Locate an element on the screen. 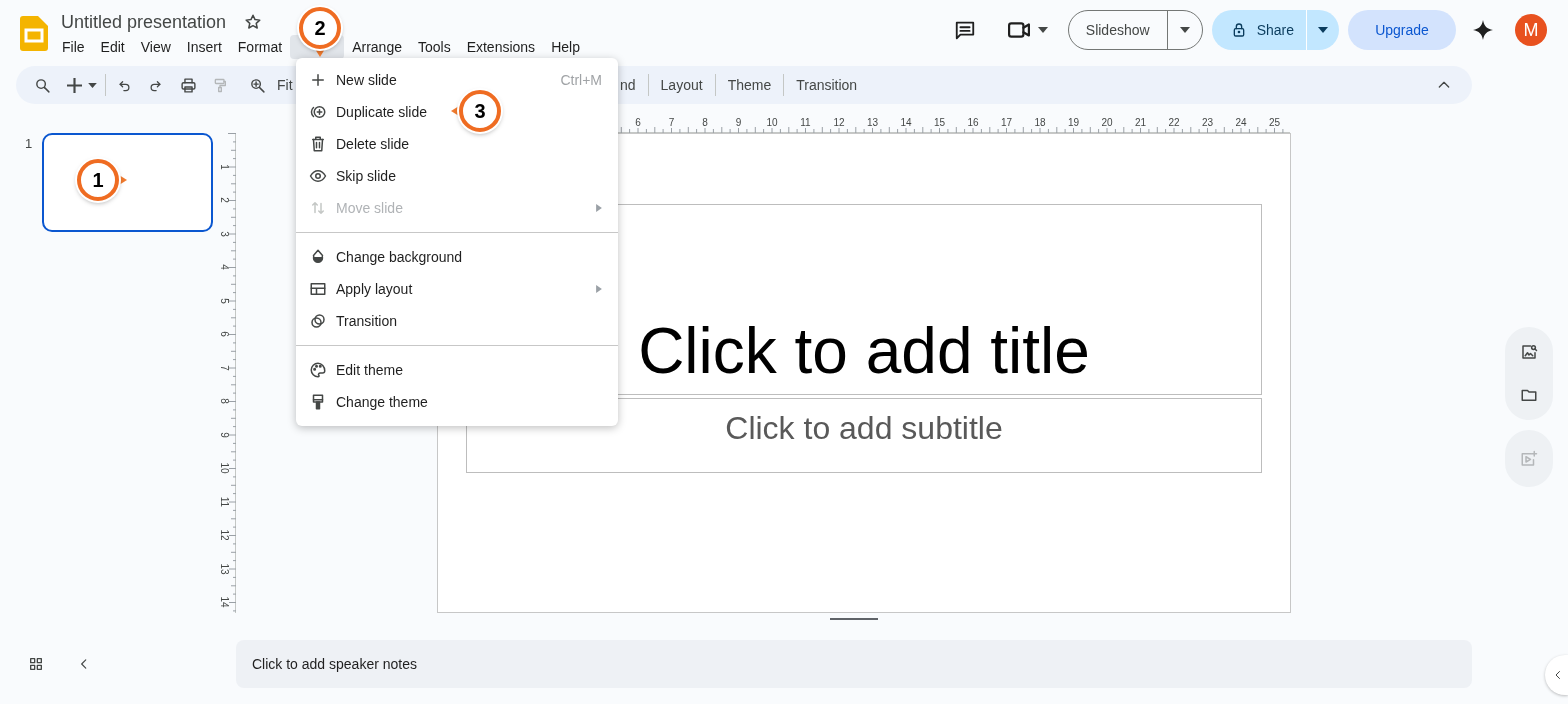  ruler-number: 12 is located at coordinates (224, 535).